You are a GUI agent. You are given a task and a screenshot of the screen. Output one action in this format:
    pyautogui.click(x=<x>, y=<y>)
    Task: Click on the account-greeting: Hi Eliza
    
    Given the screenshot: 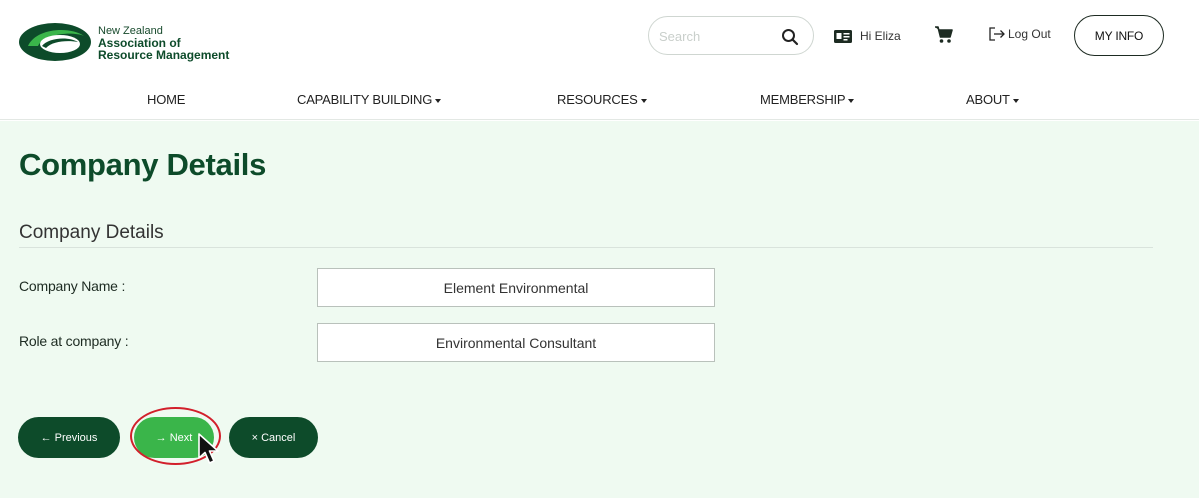 What is the action you would take?
    pyautogui.click(x=867, y=36)
    